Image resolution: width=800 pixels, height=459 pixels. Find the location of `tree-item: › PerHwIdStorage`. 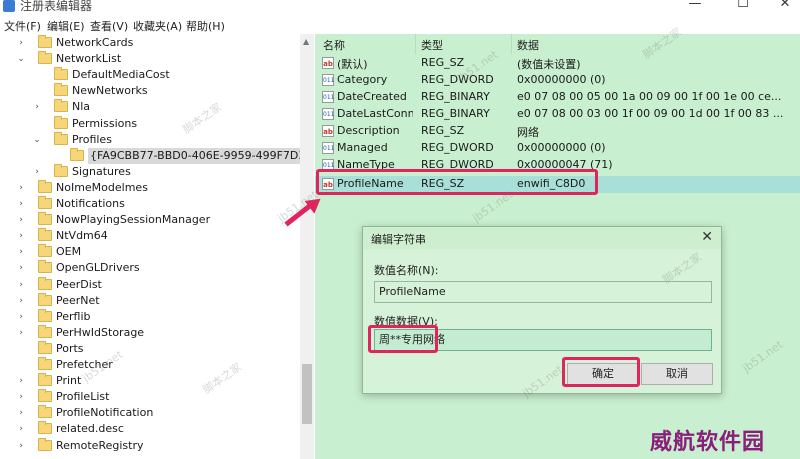

tree-item: › PerHwIdStorage is located at coordinates (150, 332).